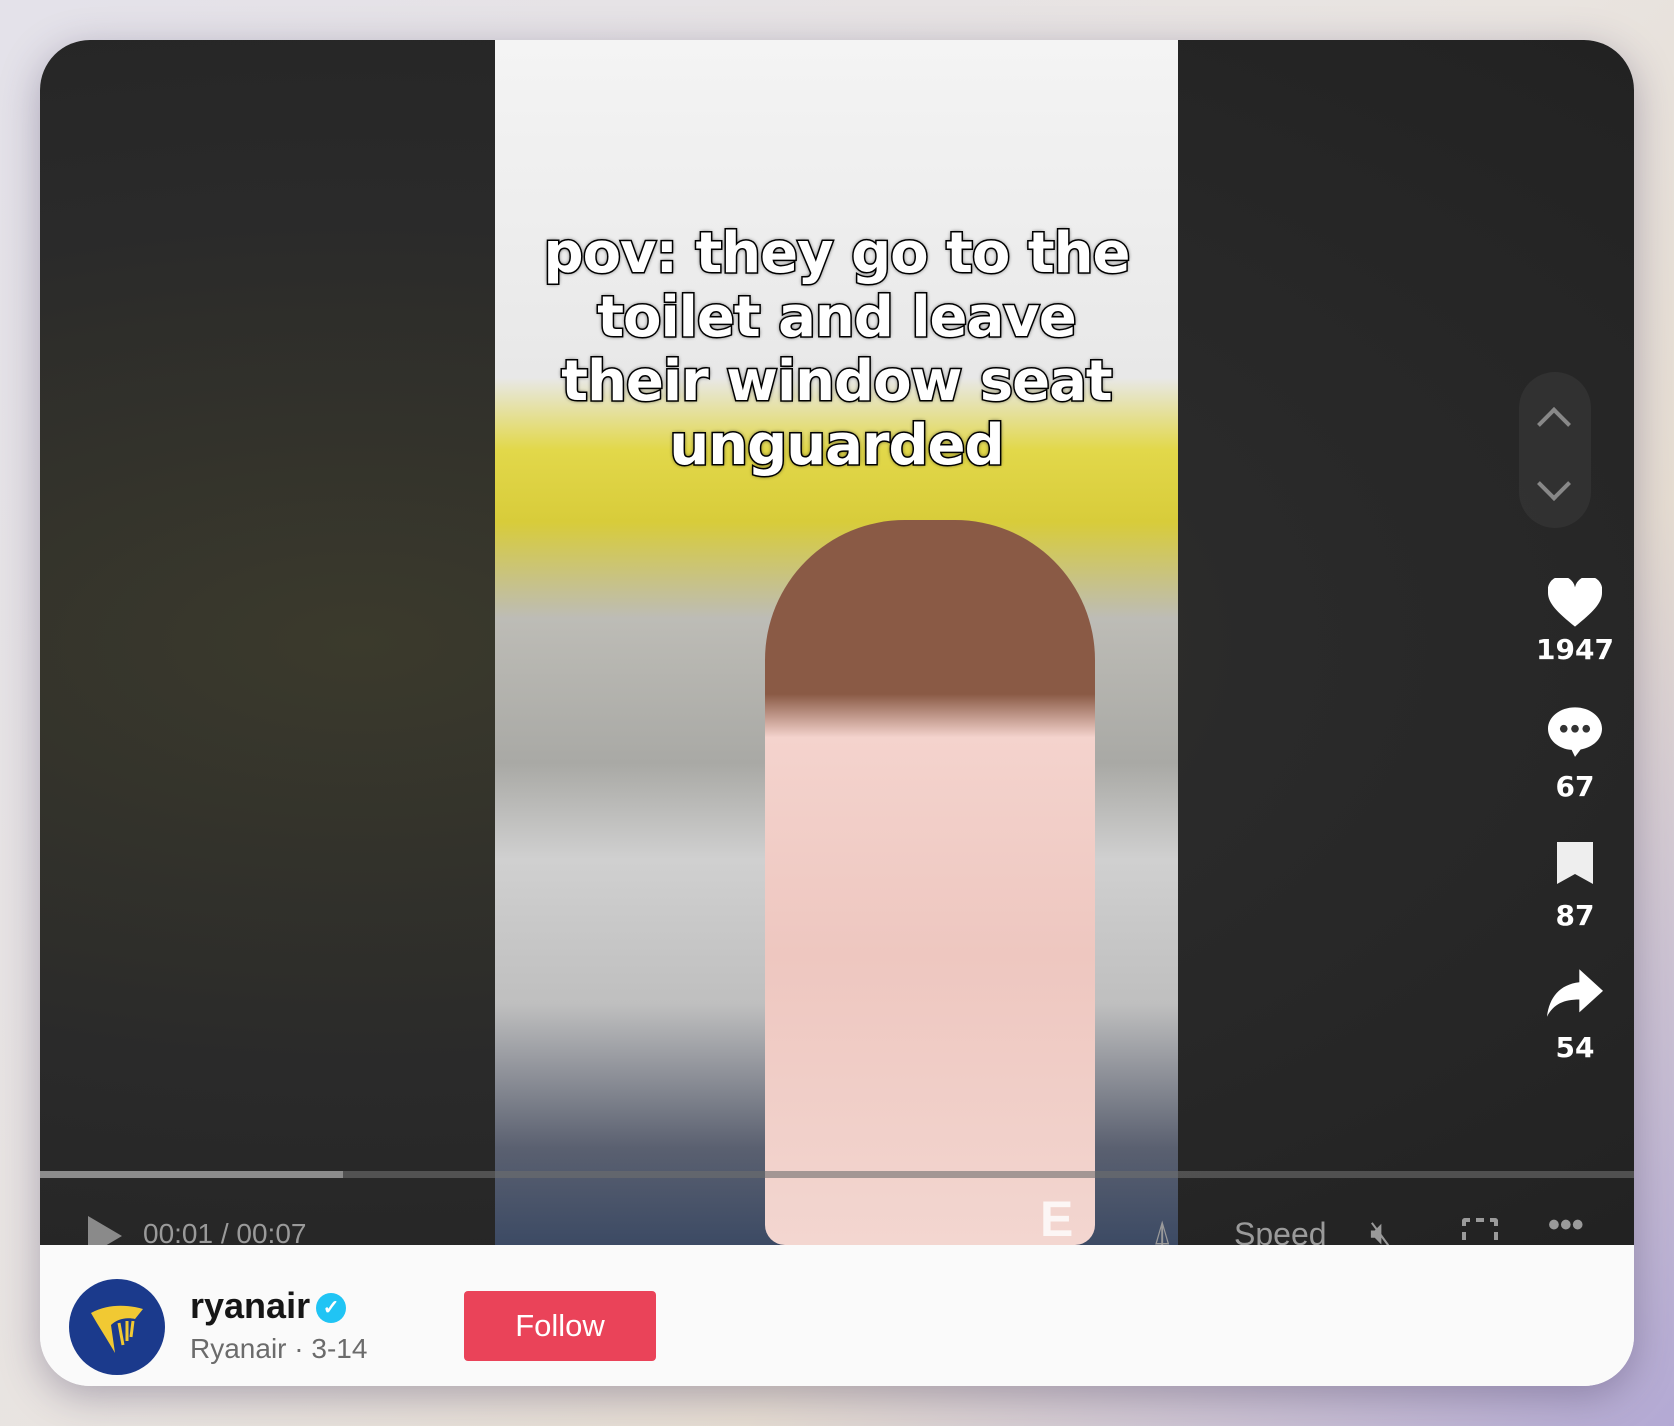  I want to click on share-icon, so click(1575, 993).